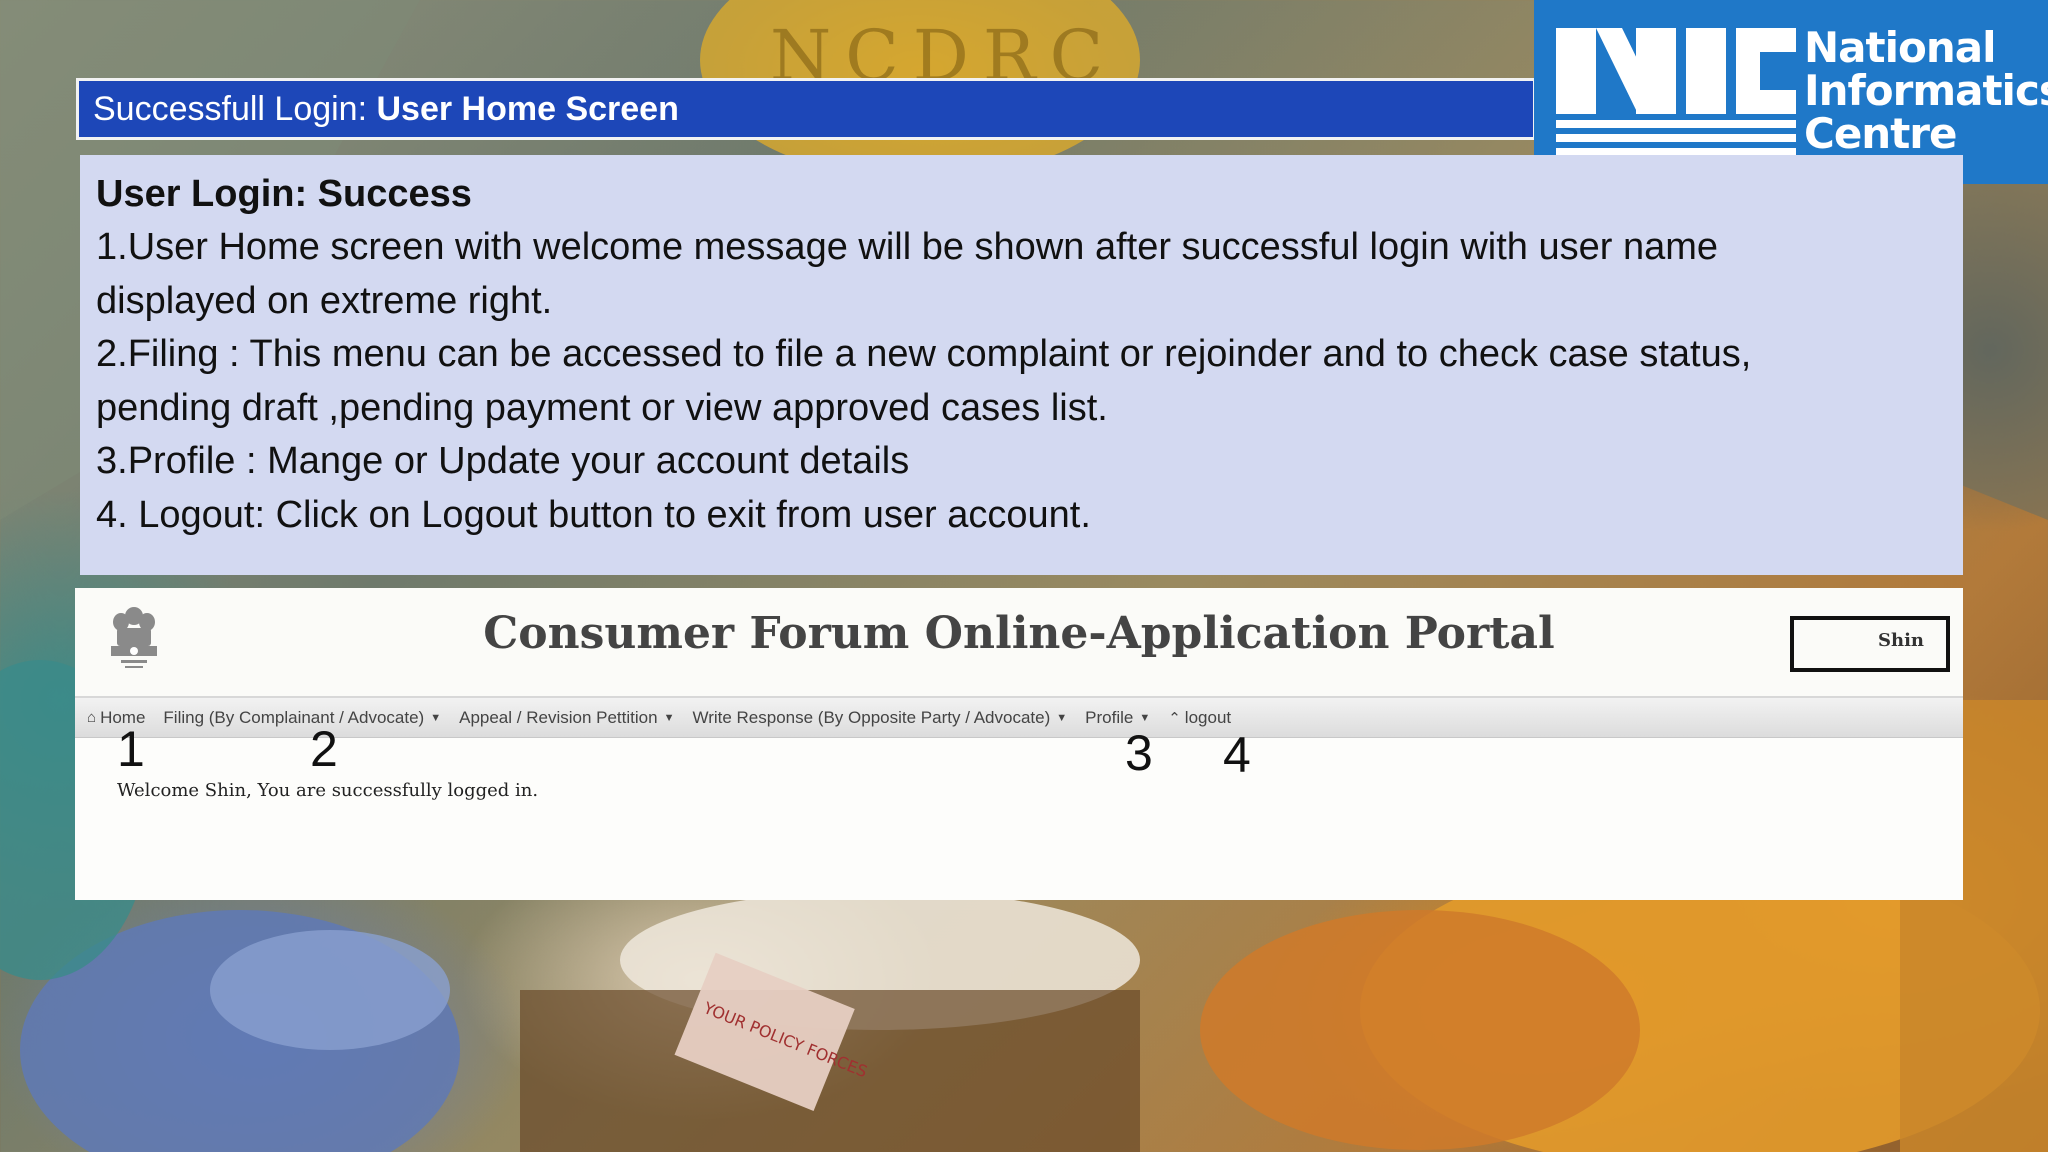 This screenshot has height=1152, width=2048. Describe the element at coordinates (324, 300) in the screenshot. I see `info-line: displayed on extreme right.` at that location.